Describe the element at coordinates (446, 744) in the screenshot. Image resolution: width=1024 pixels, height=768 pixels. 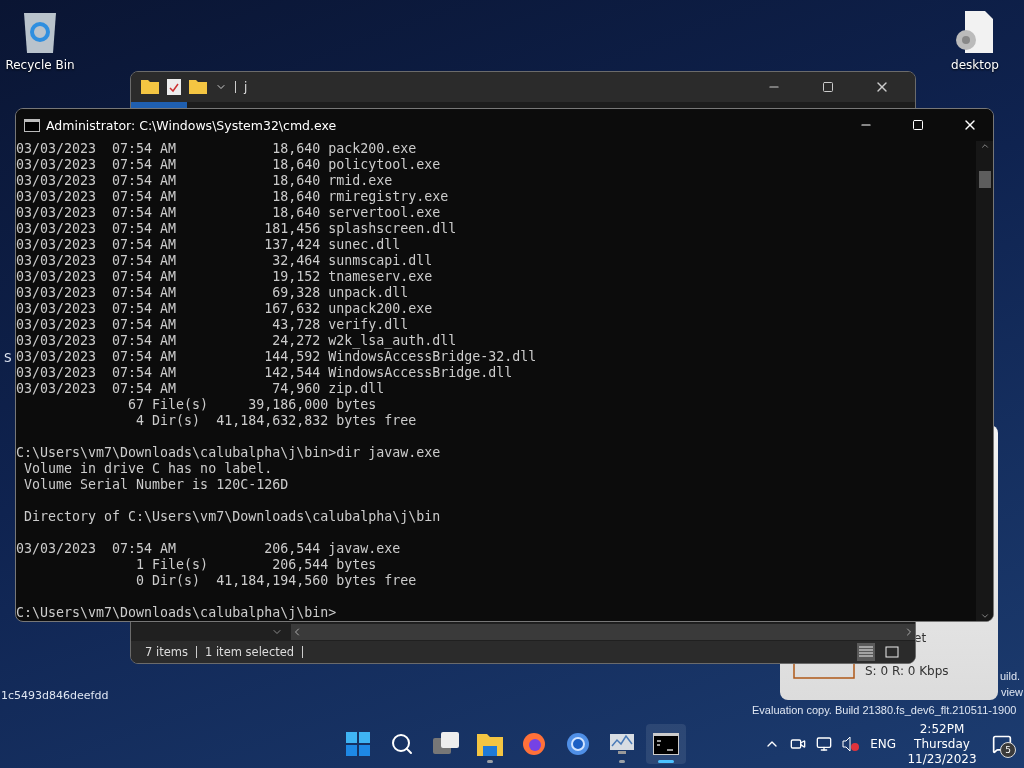
I see `task-view-icon` at that location.